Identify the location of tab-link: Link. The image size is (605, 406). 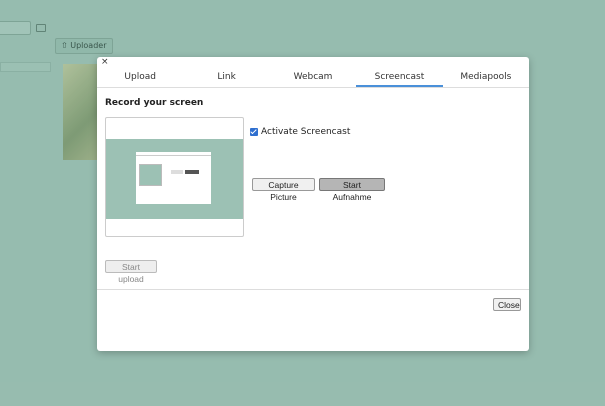
(226, 77).